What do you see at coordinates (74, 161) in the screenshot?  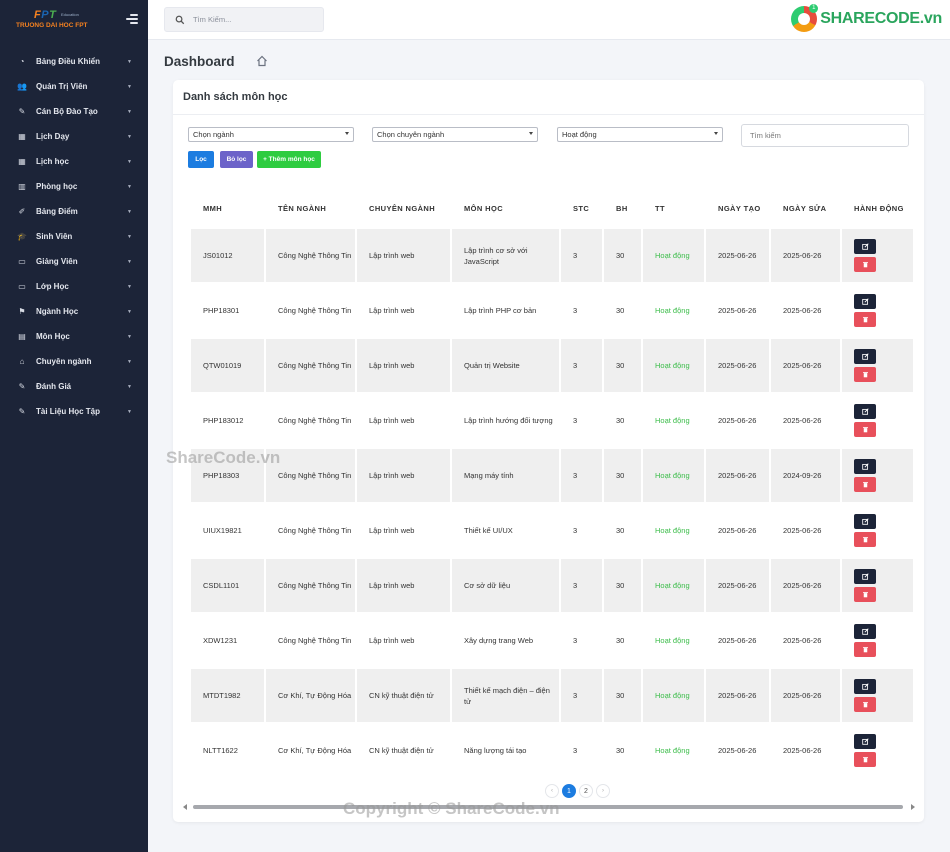 I see `sidebar-item: ▦ Lịch học ▼` at bounding box center [74, 161].